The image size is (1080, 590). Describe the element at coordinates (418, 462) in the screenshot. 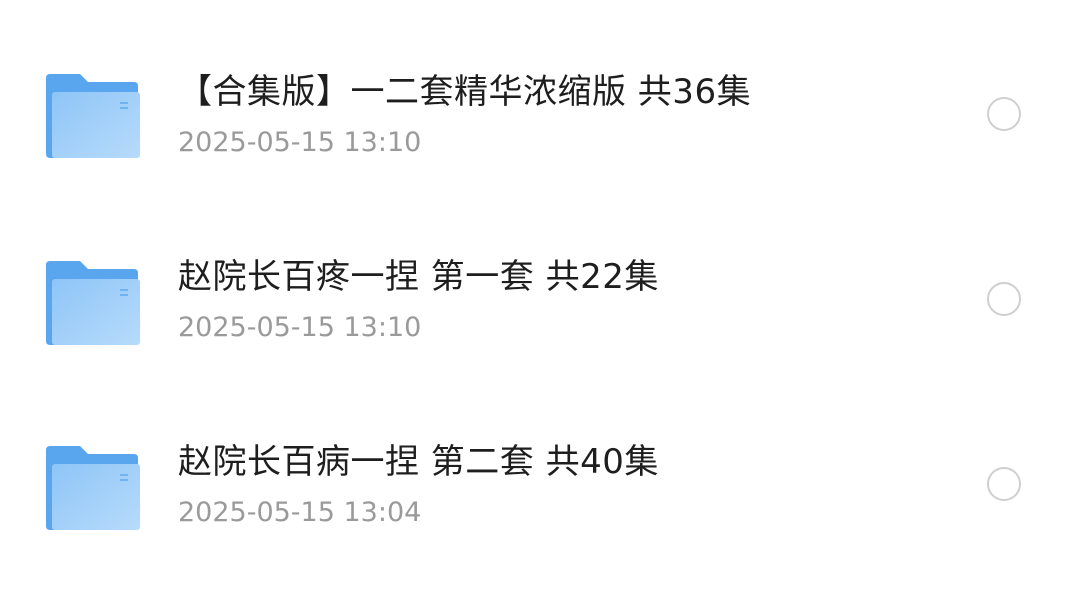

I see `file-name: 赵院长百病一捏 第二套 共40集` at that location.